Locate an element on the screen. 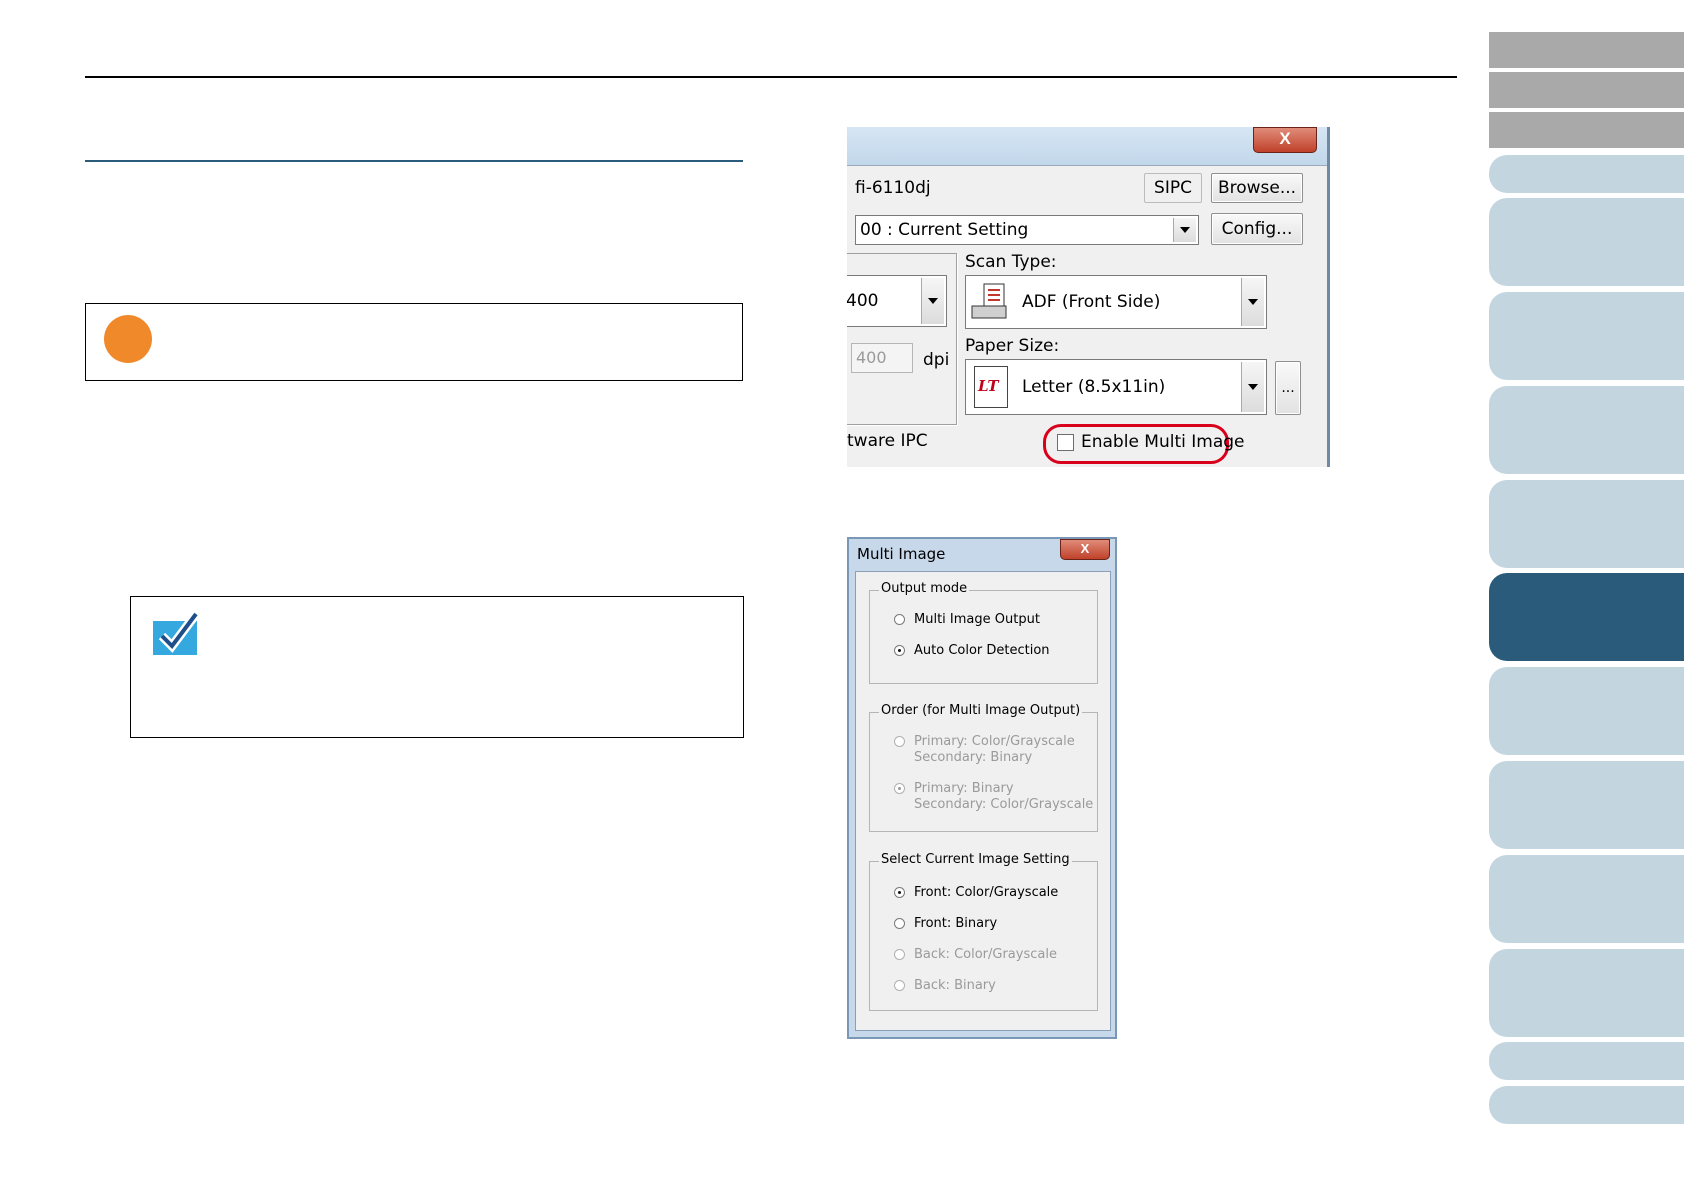 The height and width of the screenshot is (1190, 1684). setting-select: 00 : Current Setting is located at coordinates (1027, 230).